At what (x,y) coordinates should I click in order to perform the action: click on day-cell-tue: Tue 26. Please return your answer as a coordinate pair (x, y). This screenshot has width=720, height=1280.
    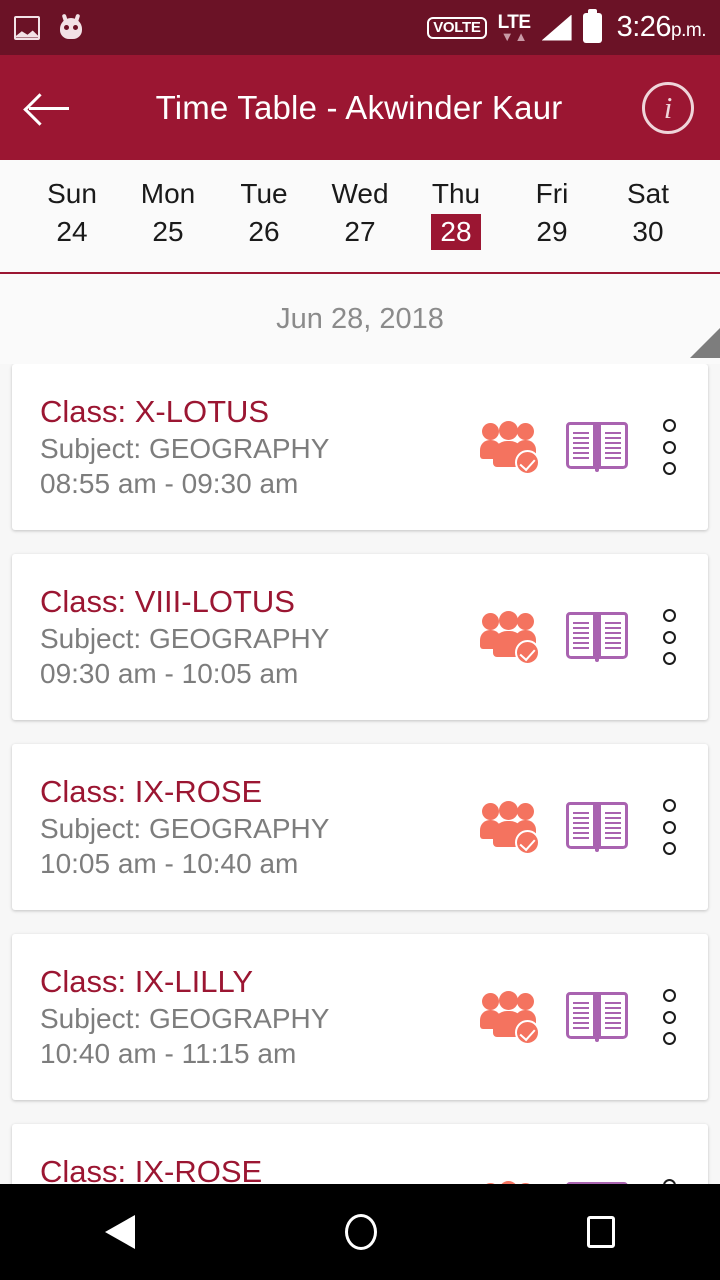
    Looking at the image, I should click on (264, 214).